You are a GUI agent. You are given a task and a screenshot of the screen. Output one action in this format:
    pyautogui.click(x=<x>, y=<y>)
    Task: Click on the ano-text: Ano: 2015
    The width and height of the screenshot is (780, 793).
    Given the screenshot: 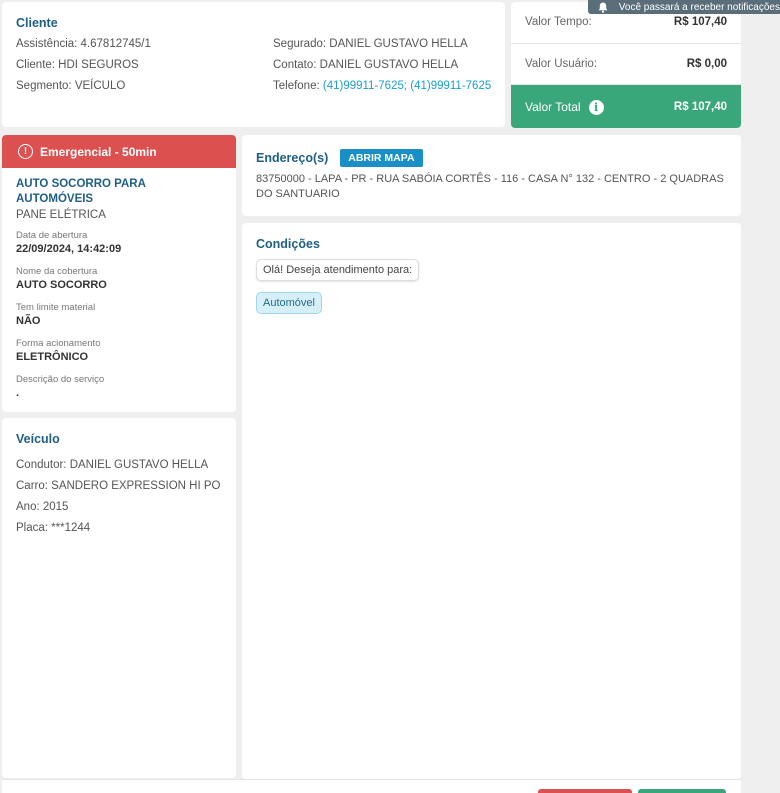 What is the action you would take?
    pyautogui.click(x=42, y=507)
    